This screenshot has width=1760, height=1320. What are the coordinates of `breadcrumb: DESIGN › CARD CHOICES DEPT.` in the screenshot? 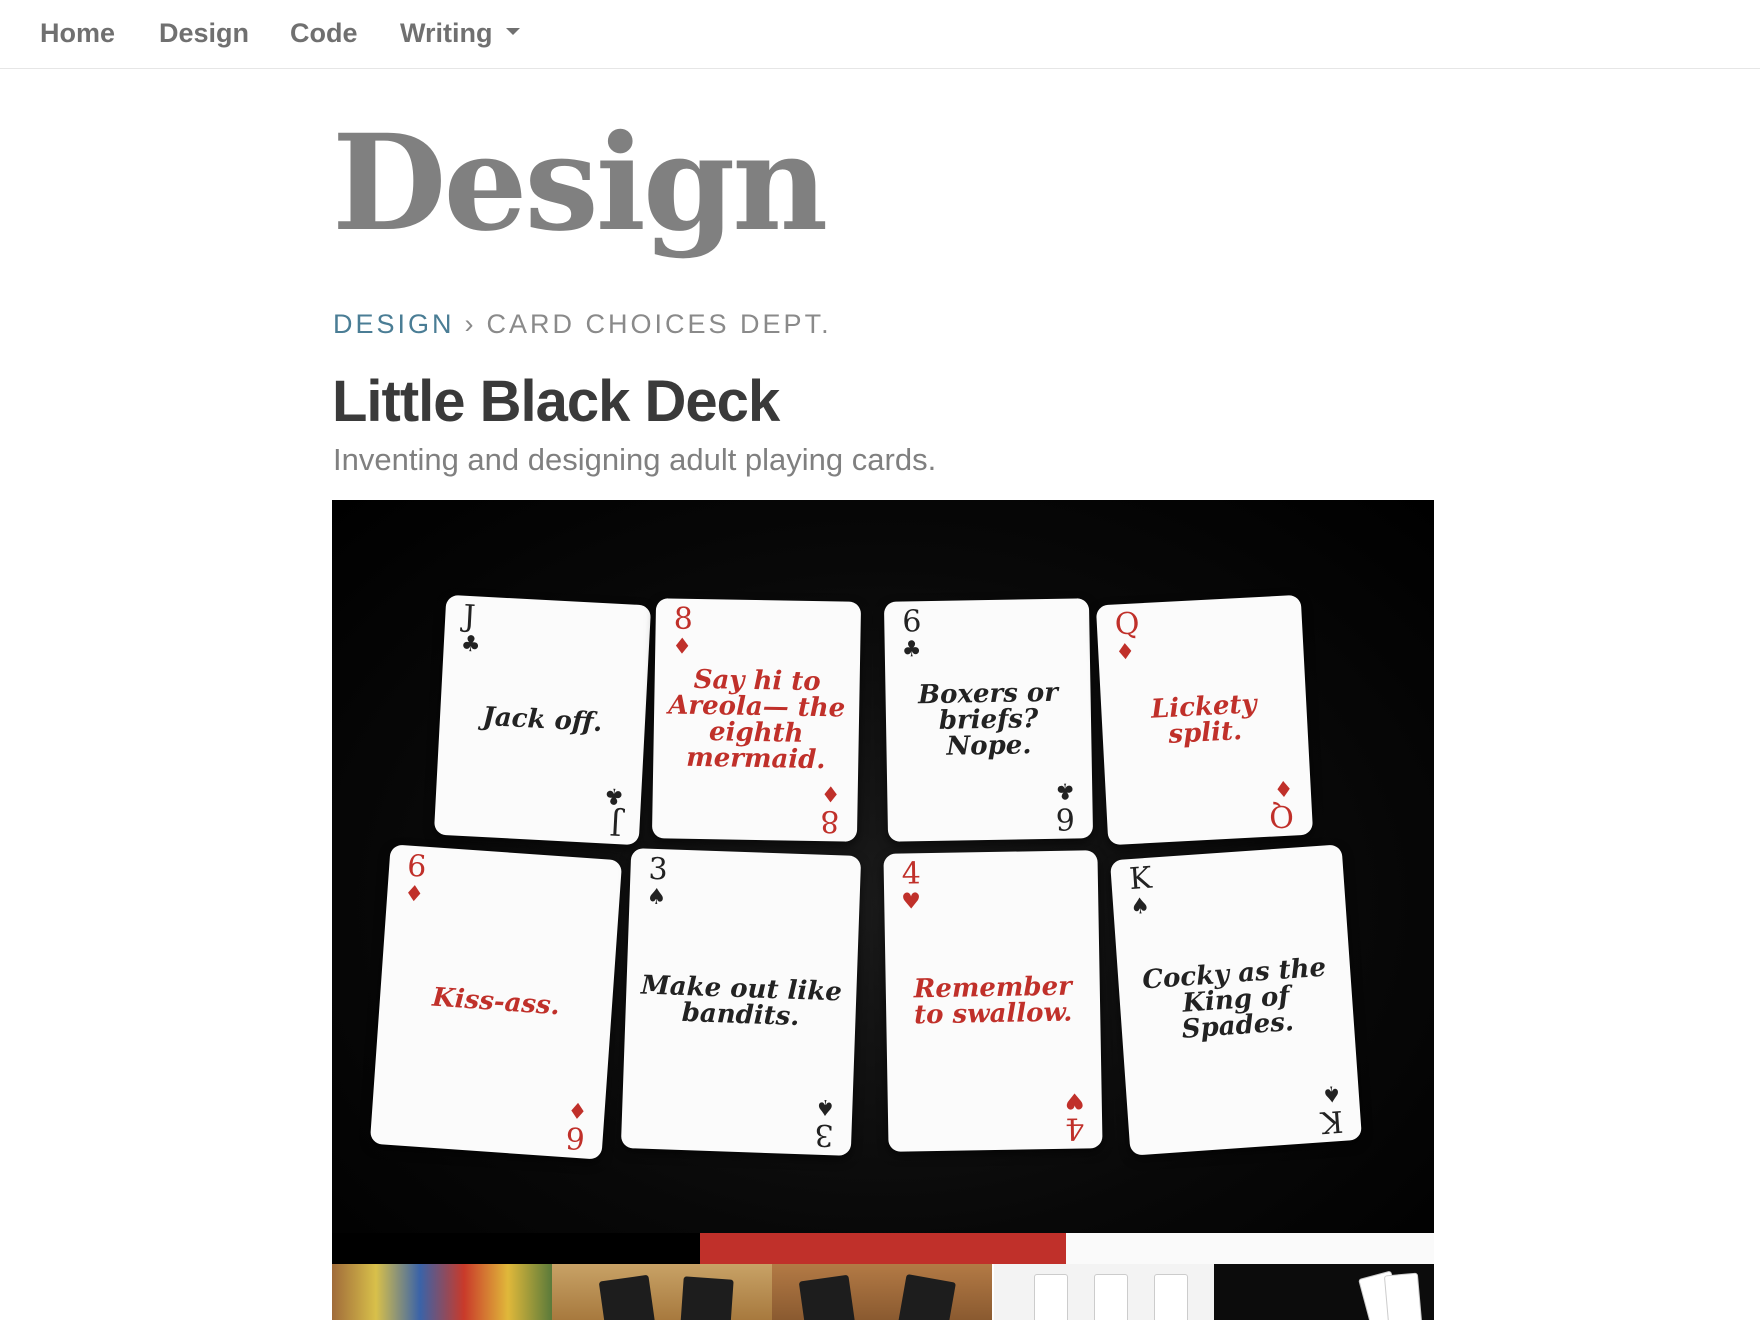 It's located at (582, 324).